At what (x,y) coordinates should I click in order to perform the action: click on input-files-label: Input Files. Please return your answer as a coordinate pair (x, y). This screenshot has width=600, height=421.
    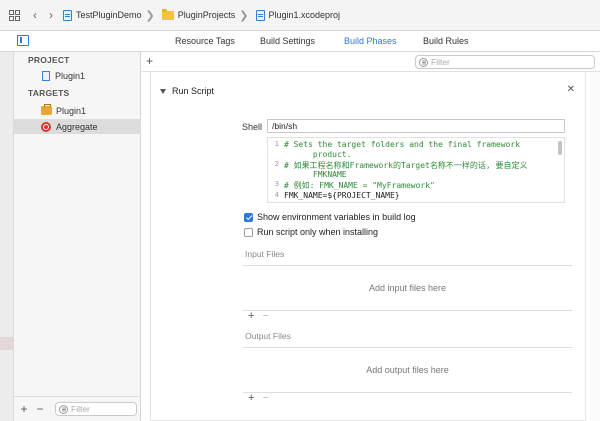
    Looking at the image, I should click on (265, 254).